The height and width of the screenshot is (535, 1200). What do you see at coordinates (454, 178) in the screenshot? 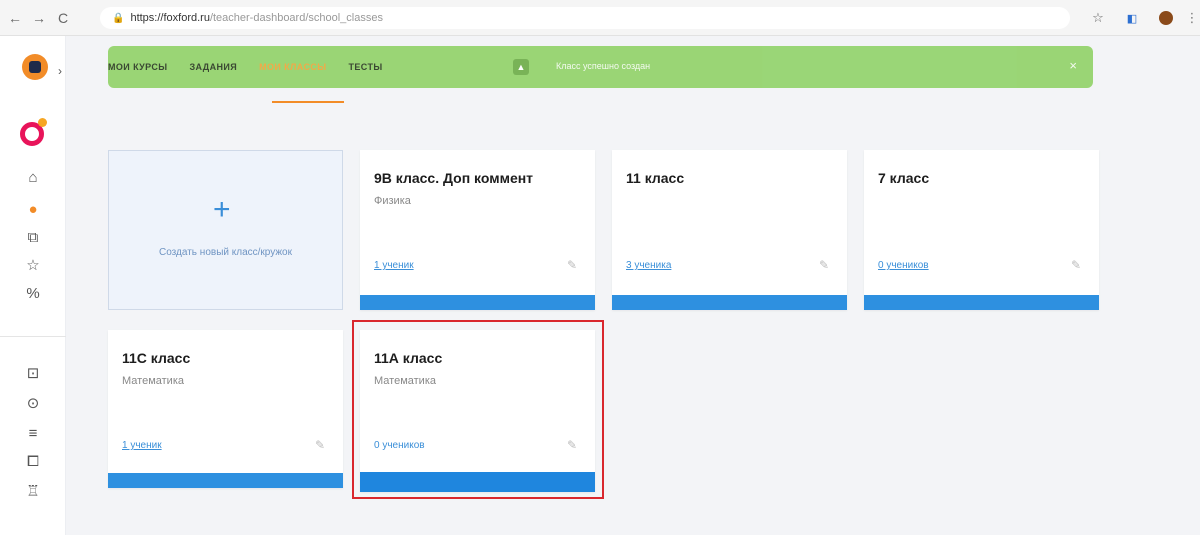
I see `class-title: 9В класс. Доп коммент` at bounding box center [454, 178].